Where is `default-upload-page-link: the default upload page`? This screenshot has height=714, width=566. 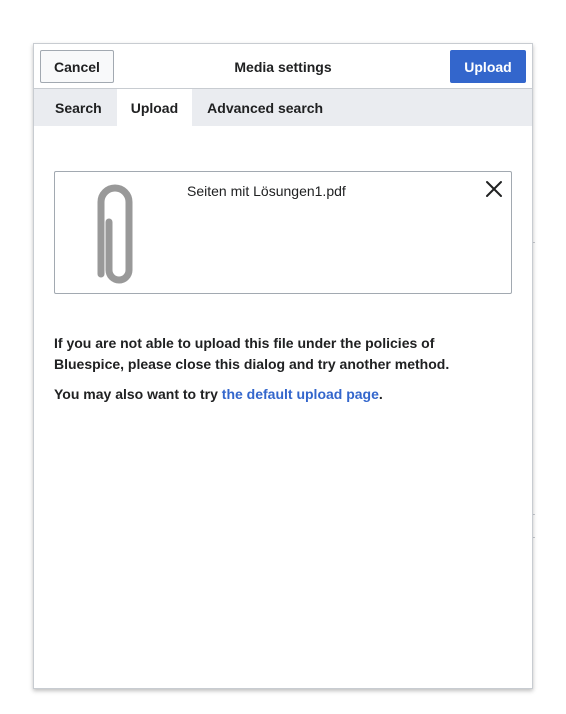
default-upload-page-link: the default upload page is located at coordinates (300, 394).